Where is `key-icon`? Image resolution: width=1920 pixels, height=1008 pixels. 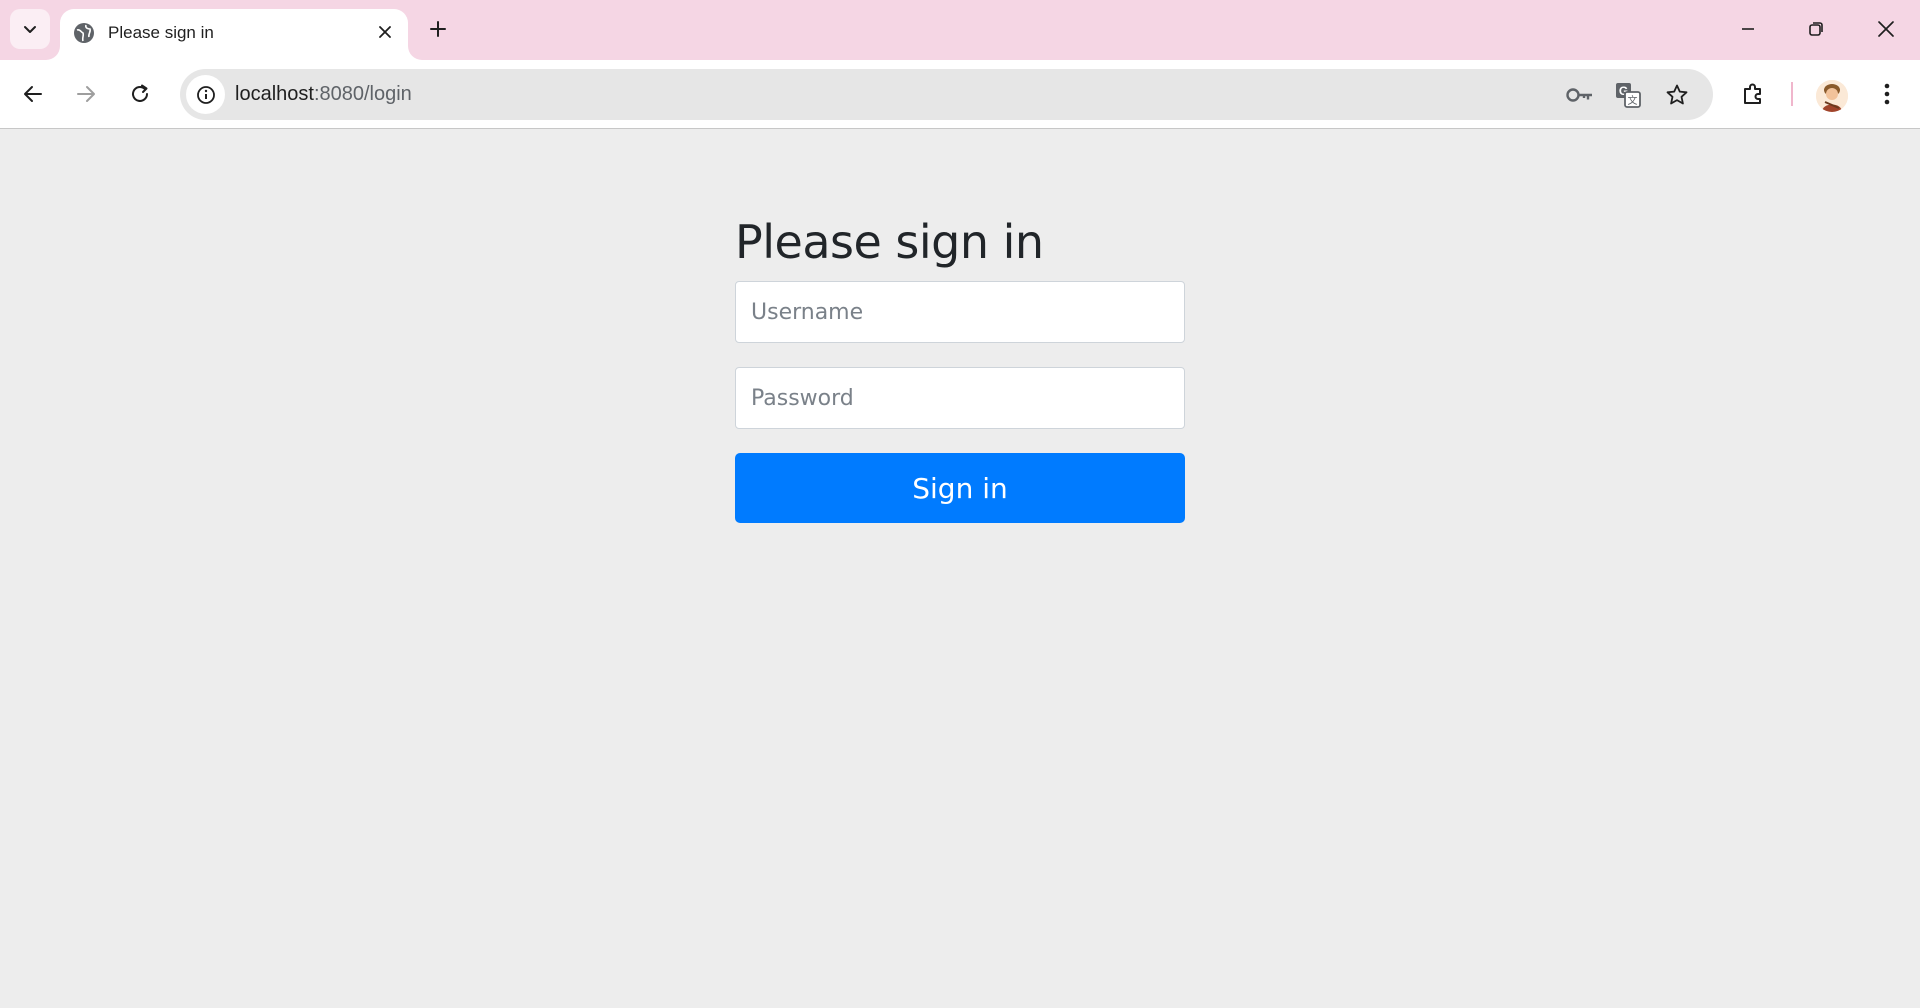
key-icon is located at coordinates (1580, 95).